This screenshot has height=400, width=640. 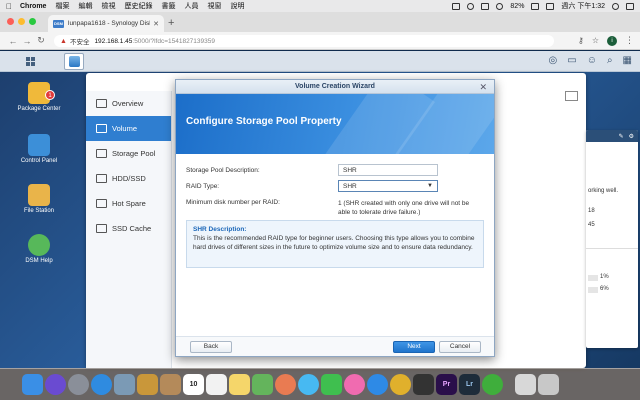 What do you see at coordinates (331, 384) in the screenshot?
I see `facetime-icon` at bounding box center [331, 384].